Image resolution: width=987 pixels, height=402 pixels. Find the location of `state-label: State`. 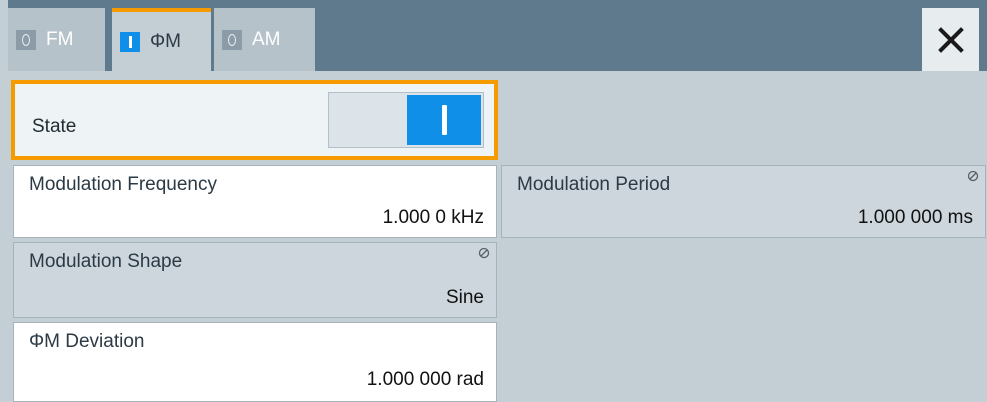

state-label: State is located at coordinates (54, 126).